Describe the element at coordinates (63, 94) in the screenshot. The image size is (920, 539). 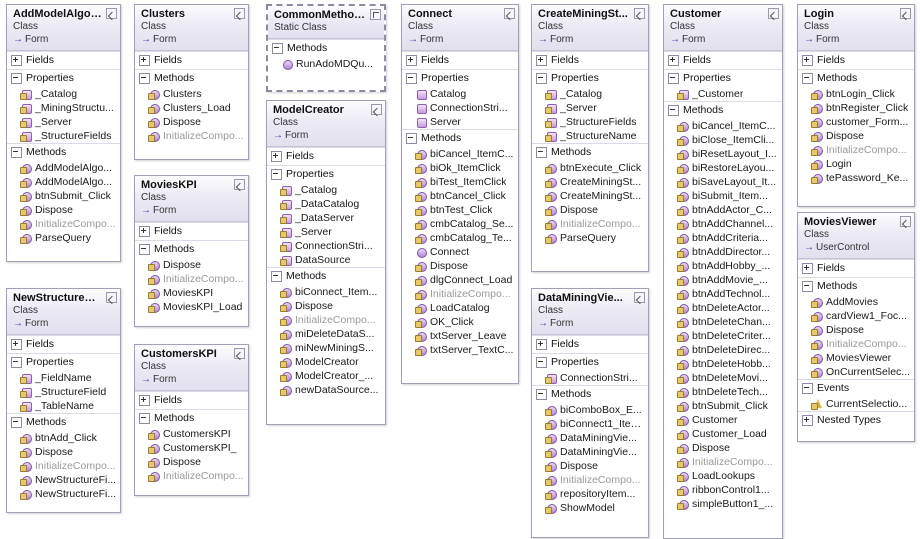
I see `member-row: _Catalog` at that location.